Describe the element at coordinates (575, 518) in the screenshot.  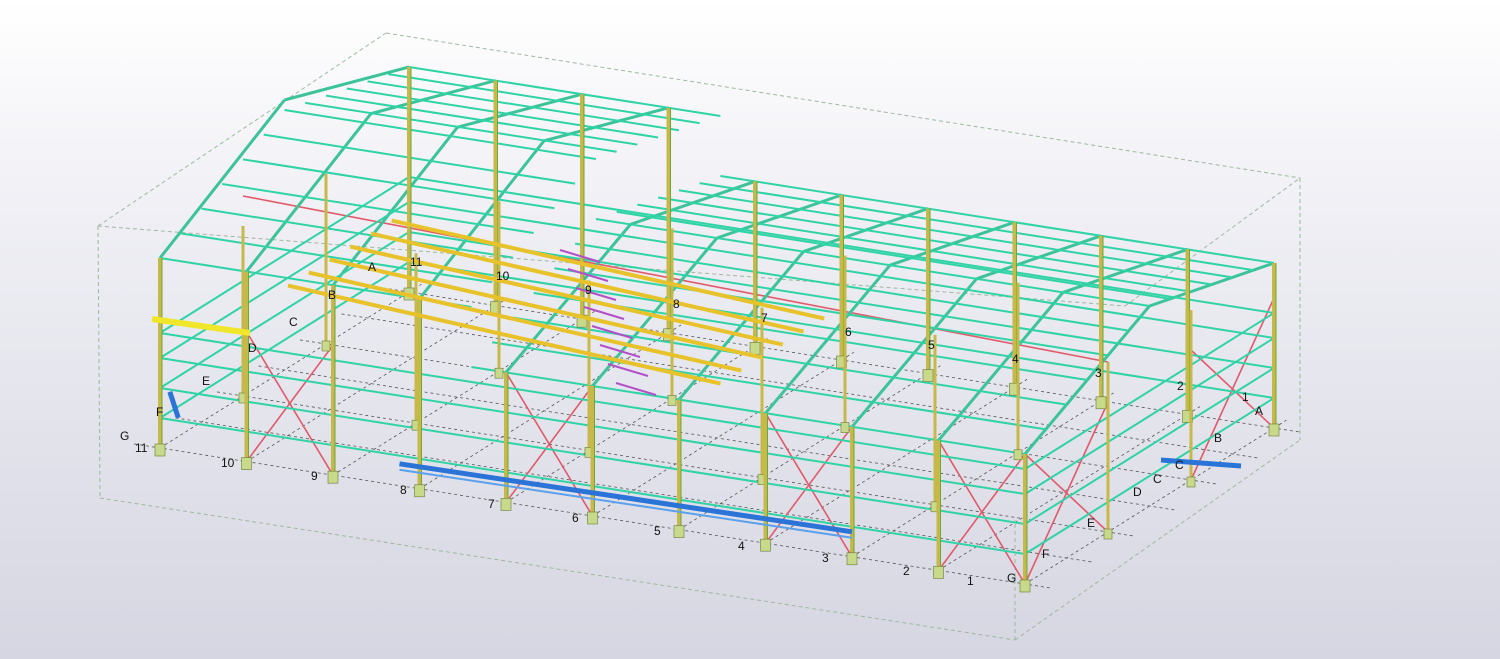
I see `grid-label-6: 6` at that location.